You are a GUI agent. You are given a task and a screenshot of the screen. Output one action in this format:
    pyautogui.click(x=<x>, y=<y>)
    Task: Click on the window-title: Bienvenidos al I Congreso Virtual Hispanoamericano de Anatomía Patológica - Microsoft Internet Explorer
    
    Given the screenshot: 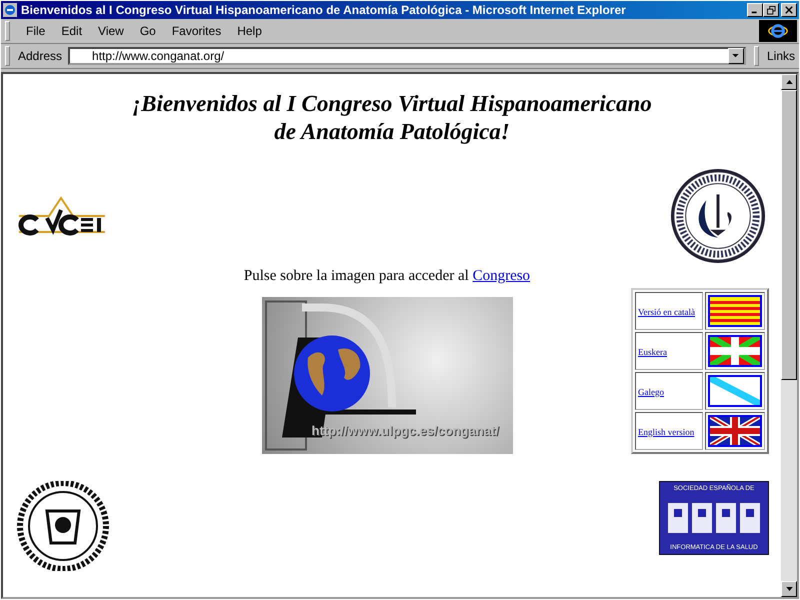 What is the action you would take?
    pyautogui.click(x=324, y=10)
    